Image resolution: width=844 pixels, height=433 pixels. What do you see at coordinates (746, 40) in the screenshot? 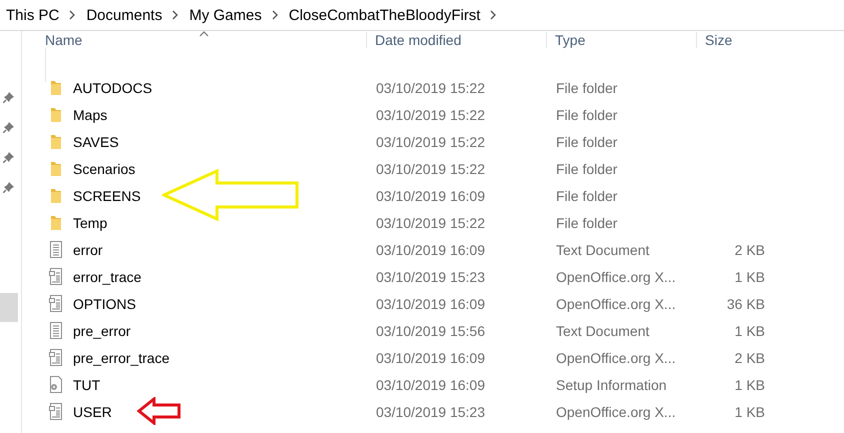
I see `column-header: Size` at bounding box center [746, 40].